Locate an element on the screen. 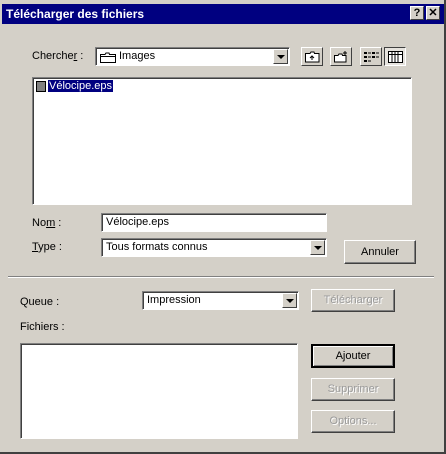 The image size is (446, 454). up-folder-button is located at coordinates (312, 56).